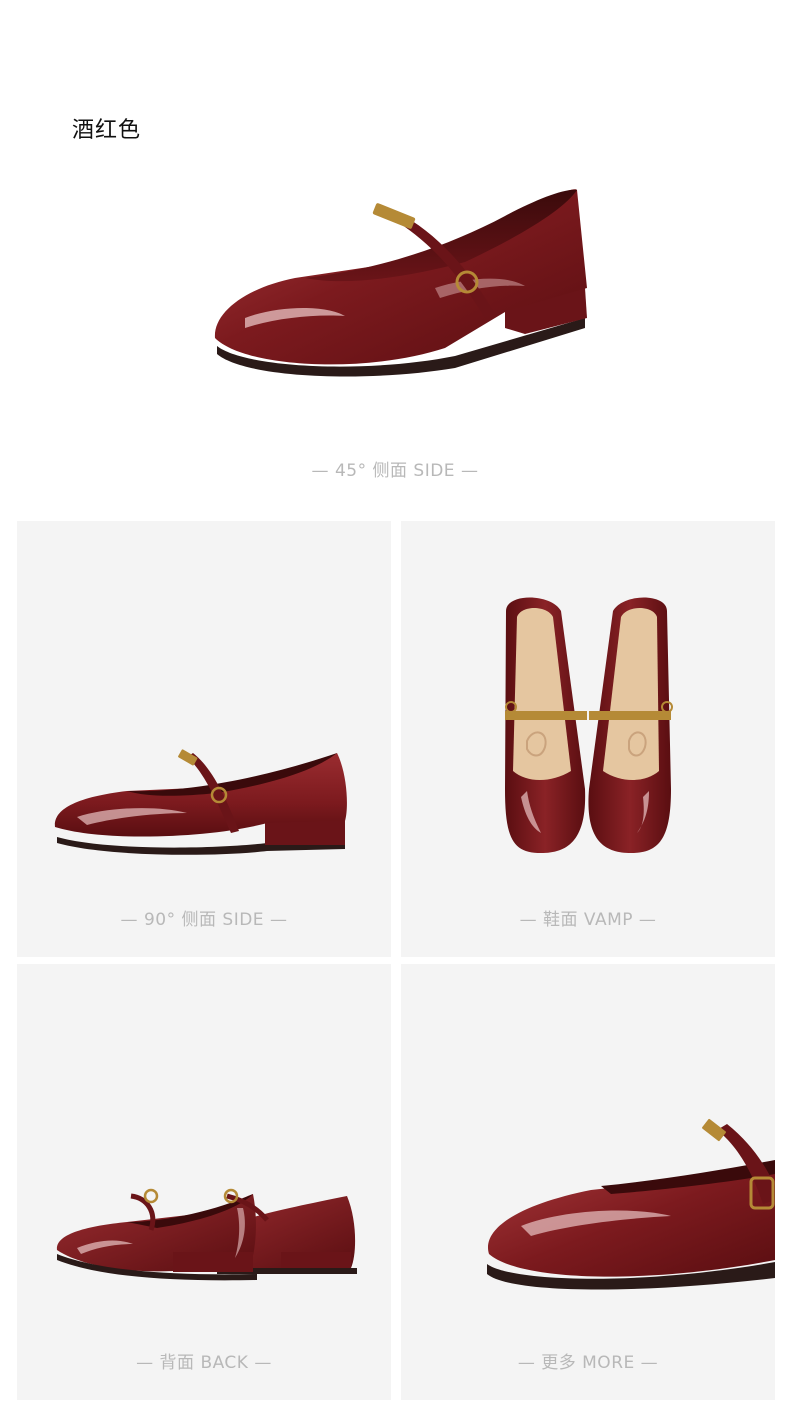 This screenshot has height=1402, width=790. I want to click on vamp-right-shoe, so click(630, 725).